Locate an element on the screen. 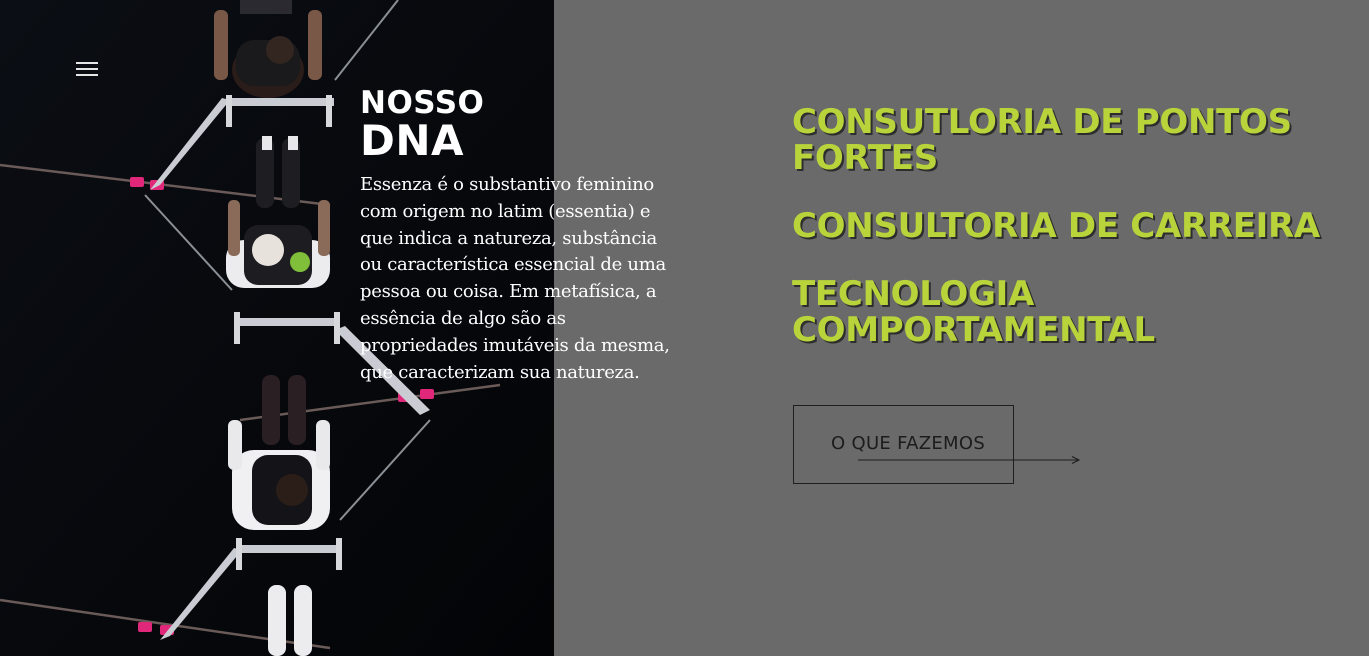 The height and width of the screenshot is (656, 1369). dna-heading-line2: DNA is located at coordinates (412, 140).